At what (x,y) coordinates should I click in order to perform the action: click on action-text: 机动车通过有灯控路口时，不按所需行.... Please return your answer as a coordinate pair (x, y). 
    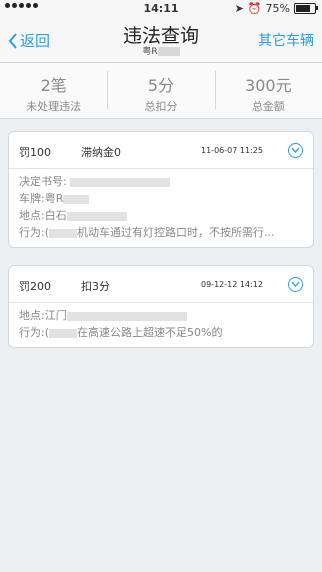
    Looking at the image, I should click on (176, 232).